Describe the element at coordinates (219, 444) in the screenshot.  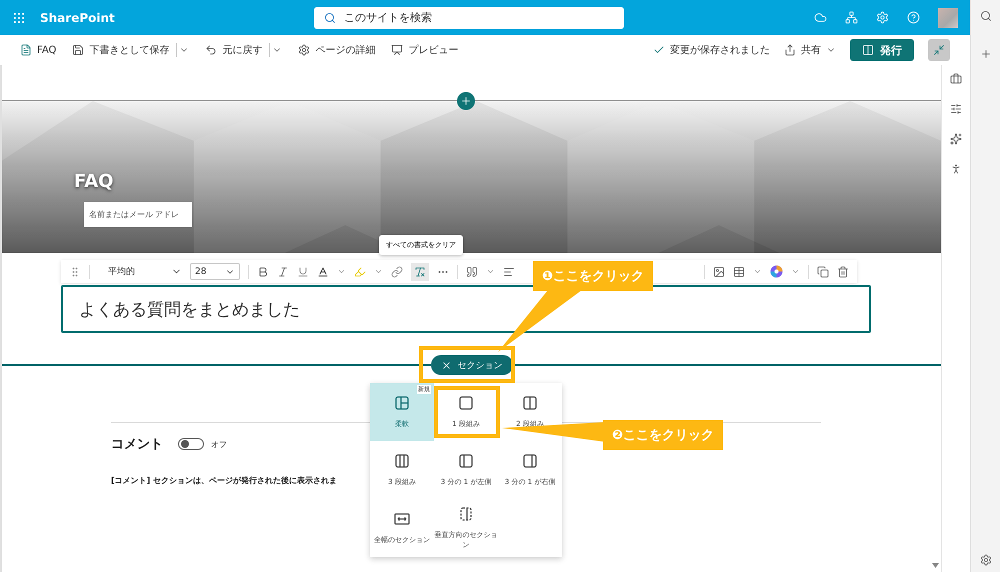
I see `toggle-label: オフ` at that location.